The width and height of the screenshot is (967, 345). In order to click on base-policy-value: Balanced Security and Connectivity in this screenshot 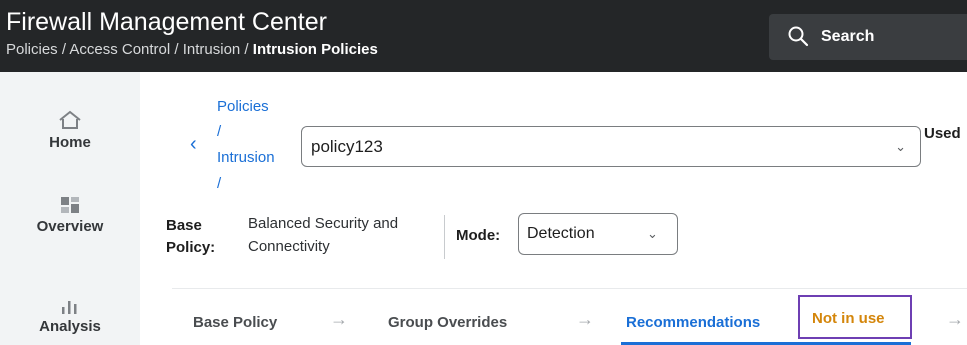, I will do `click(323, 235)`.